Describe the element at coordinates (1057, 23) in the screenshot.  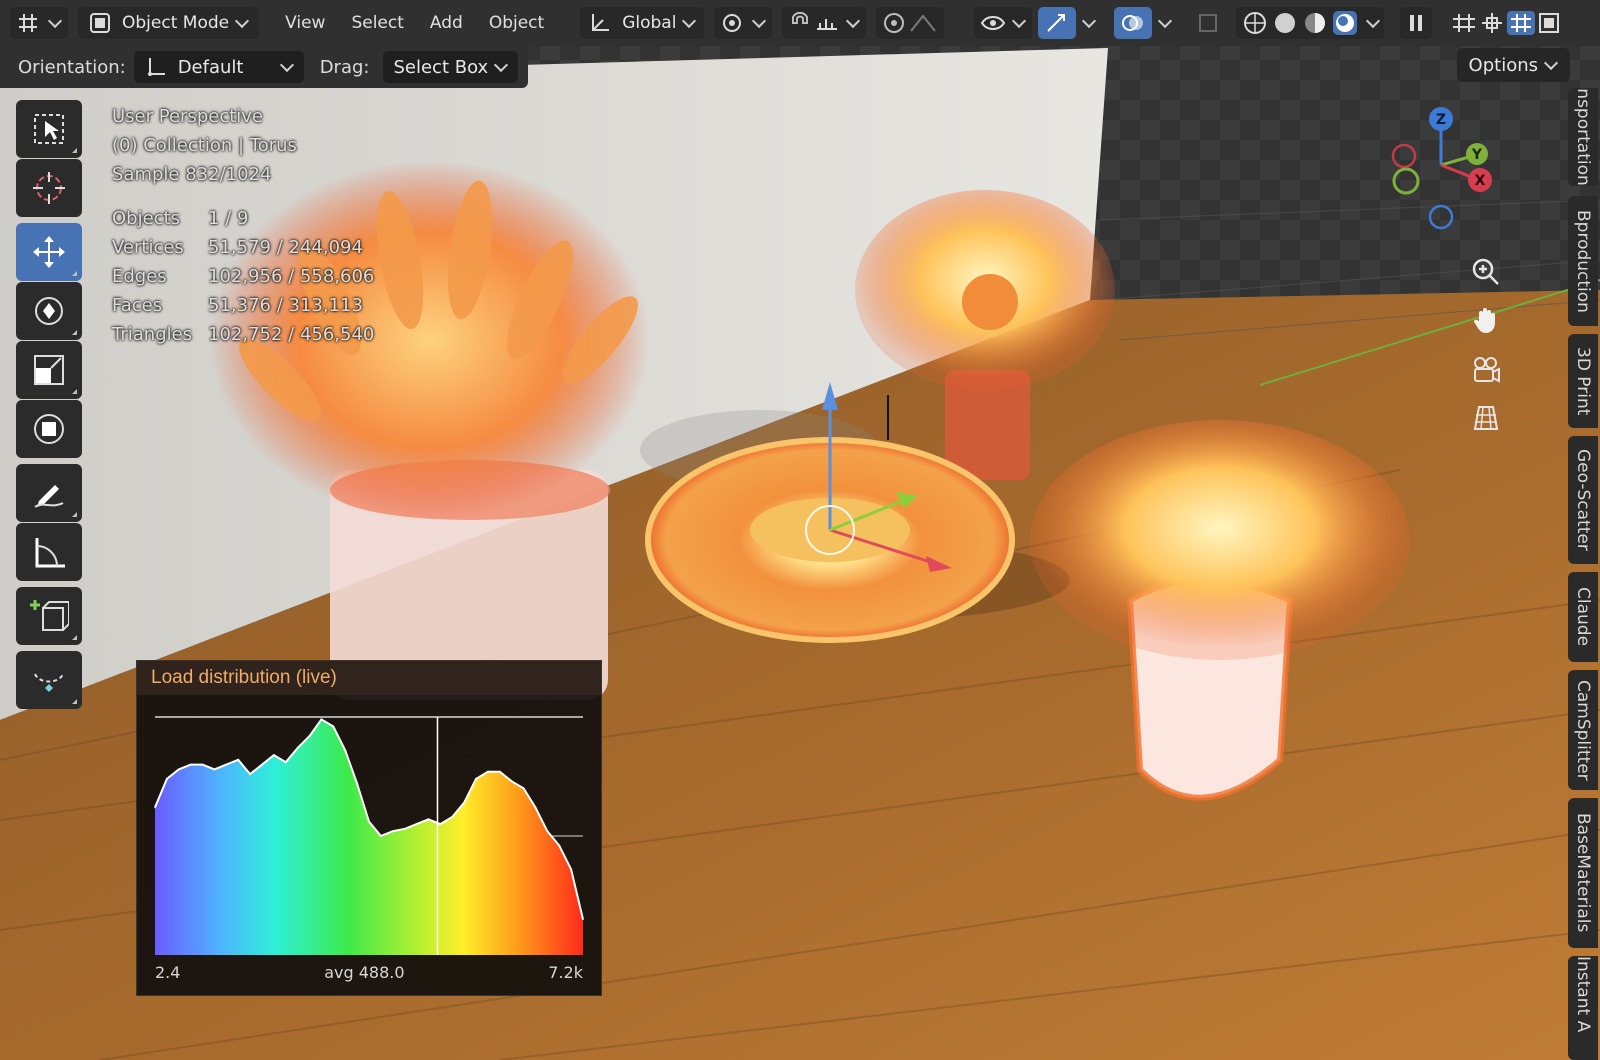
I see `gizmo-toggle` at that location.